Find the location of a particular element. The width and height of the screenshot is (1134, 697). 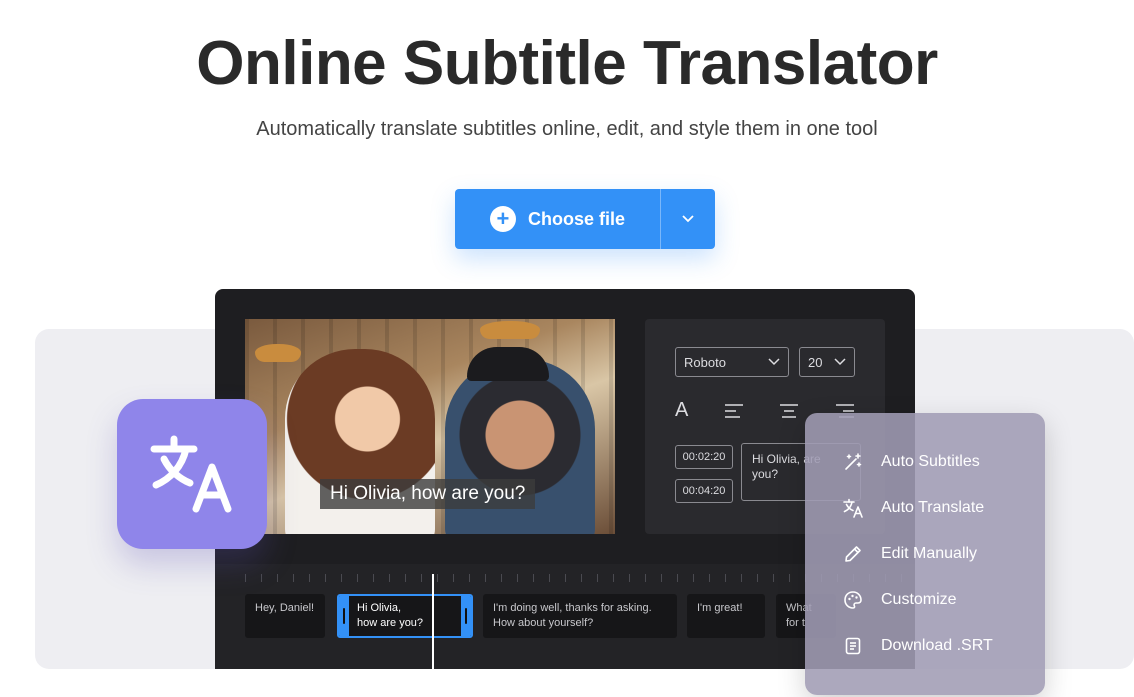

hat-shape is located at coordinates (508, 364).